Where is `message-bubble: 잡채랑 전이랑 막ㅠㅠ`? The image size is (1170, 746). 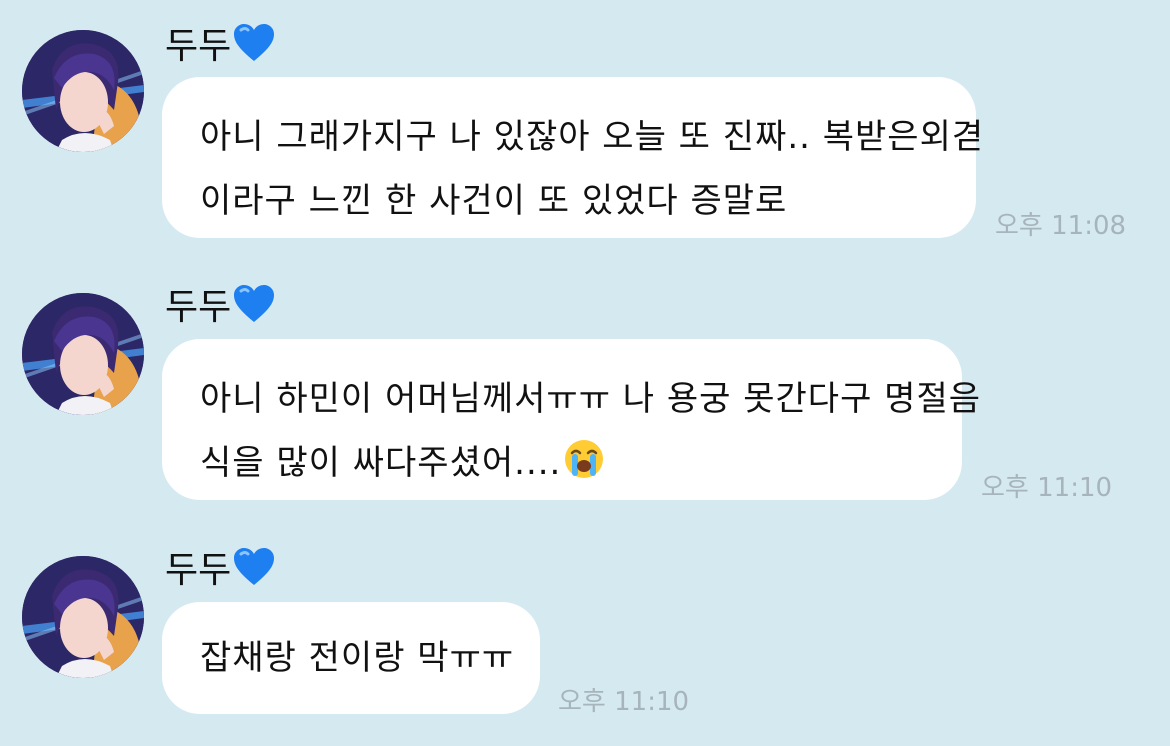 message-bubble: 잡채랑 전이랑 막ㅠㅠ is located at coordinates (351, 658).